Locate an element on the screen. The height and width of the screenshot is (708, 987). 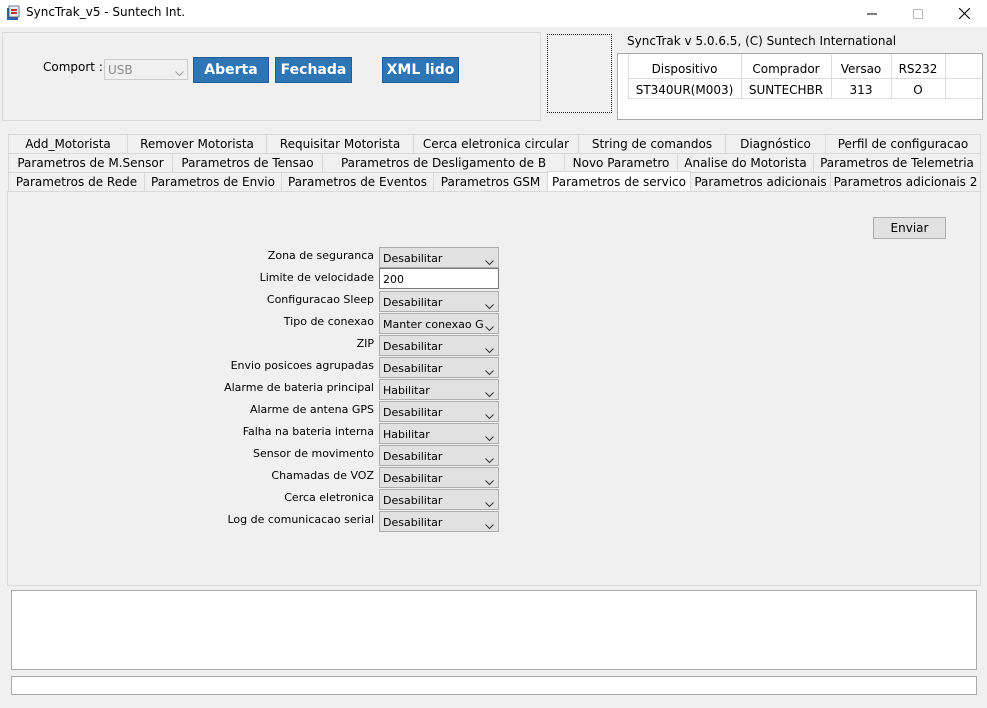
select-envio-posicoes-agrupadas: Desabilitar is located at coordinates (439, 367).